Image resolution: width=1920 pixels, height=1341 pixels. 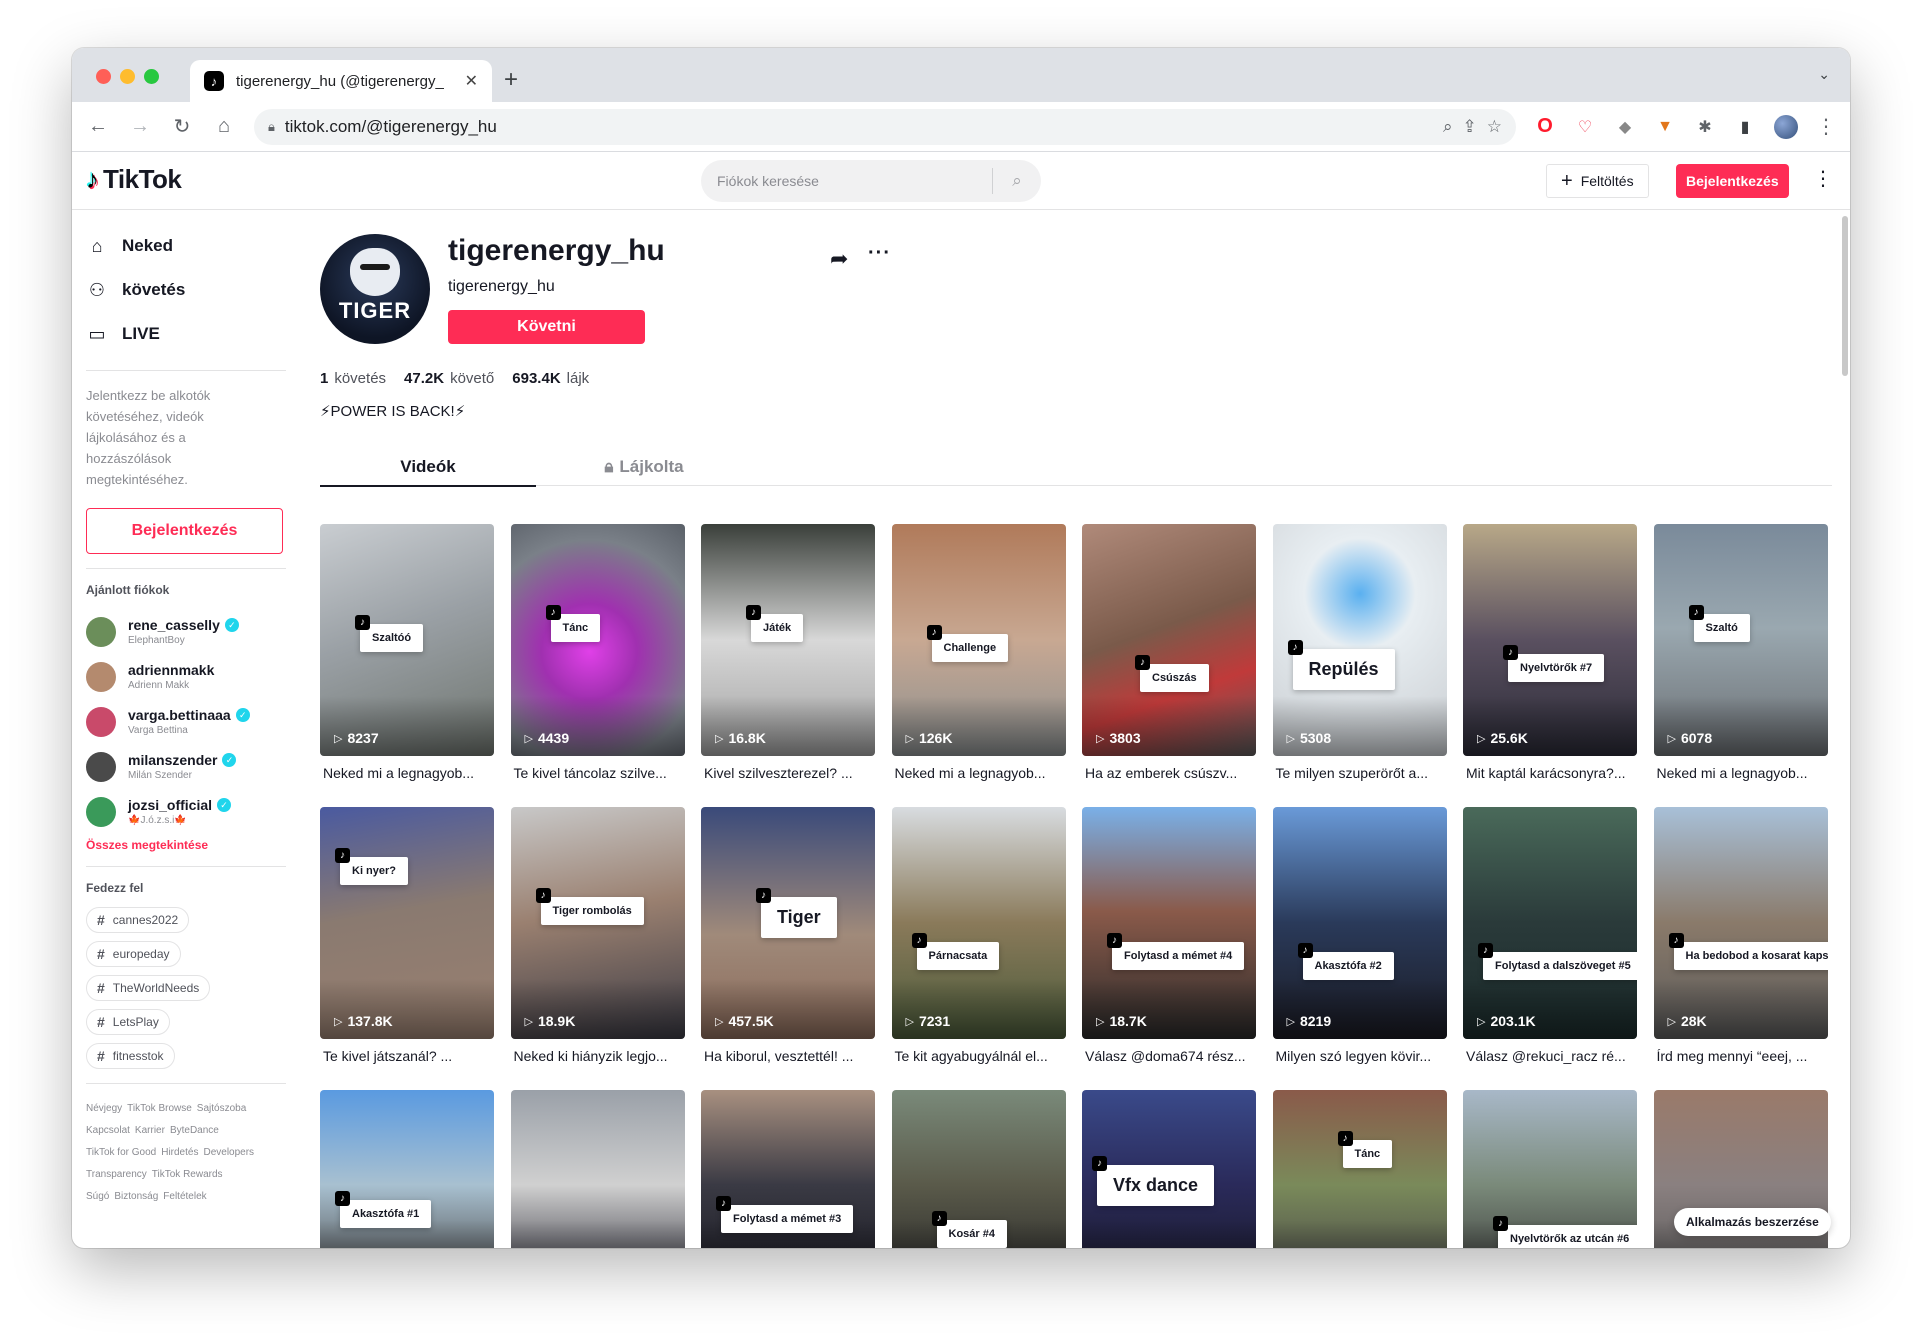 I want to click on header-login-button: Bejelentkezés, so click(x=1732, y=181).